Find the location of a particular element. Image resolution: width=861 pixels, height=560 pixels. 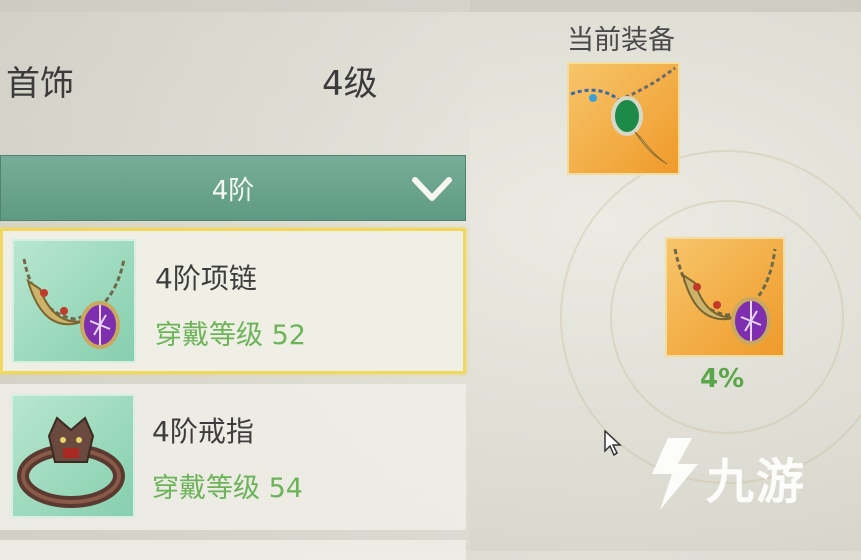

item-name: 4阶戒指 is located at coordinates (203, 431).